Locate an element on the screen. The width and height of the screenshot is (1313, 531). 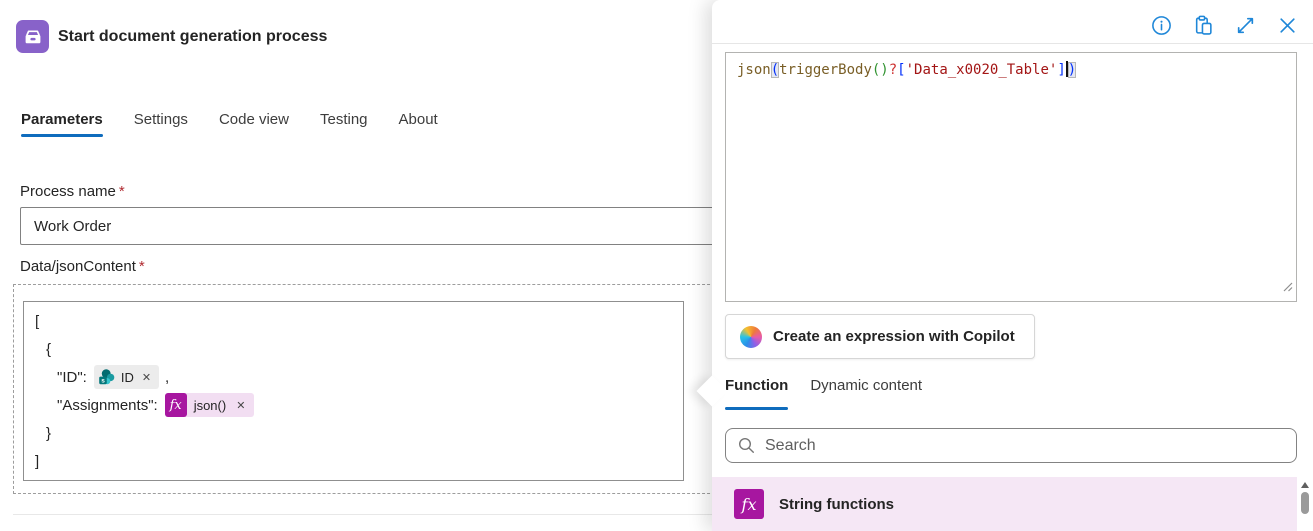
resize-handle-icon is located at coordinates (1287, 288).